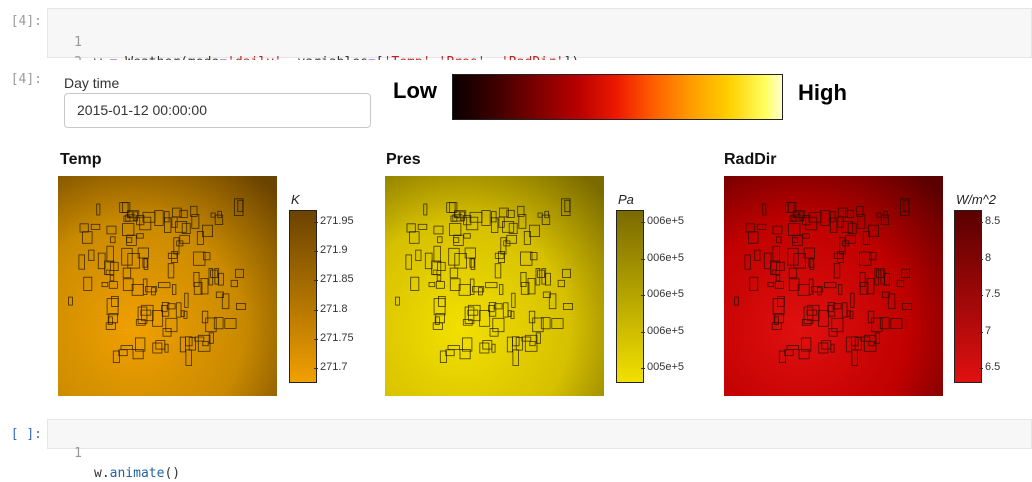  I want to click on code-token: w., so click(102, 473).